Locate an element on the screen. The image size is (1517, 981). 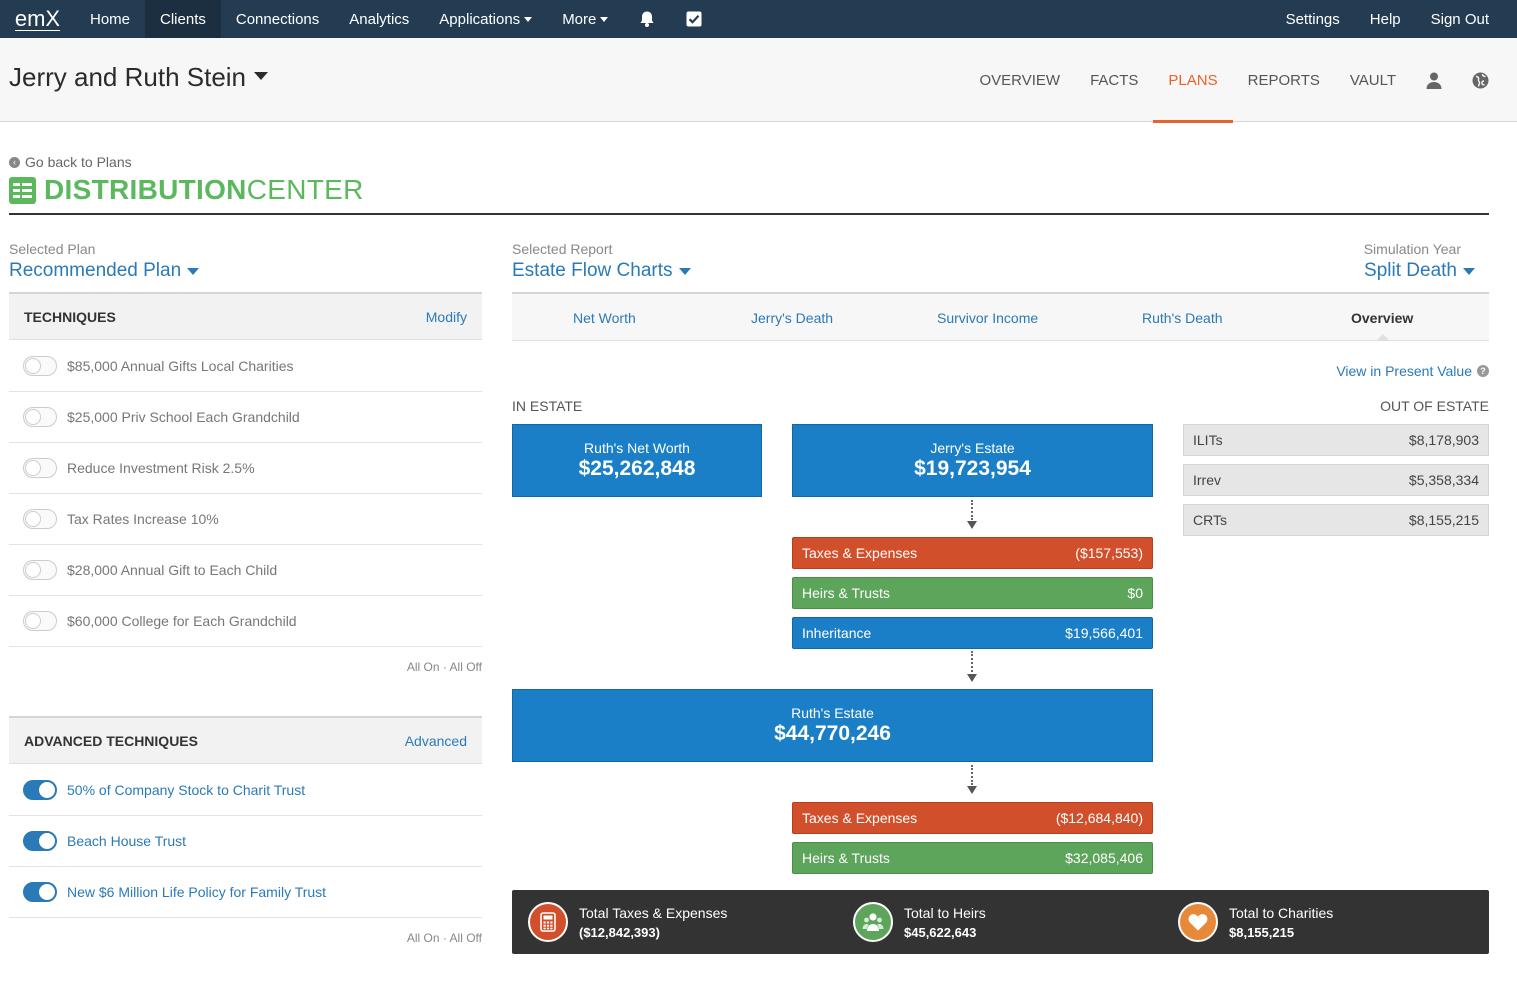
distribution-center-icon is located at coordinates (22, 190).